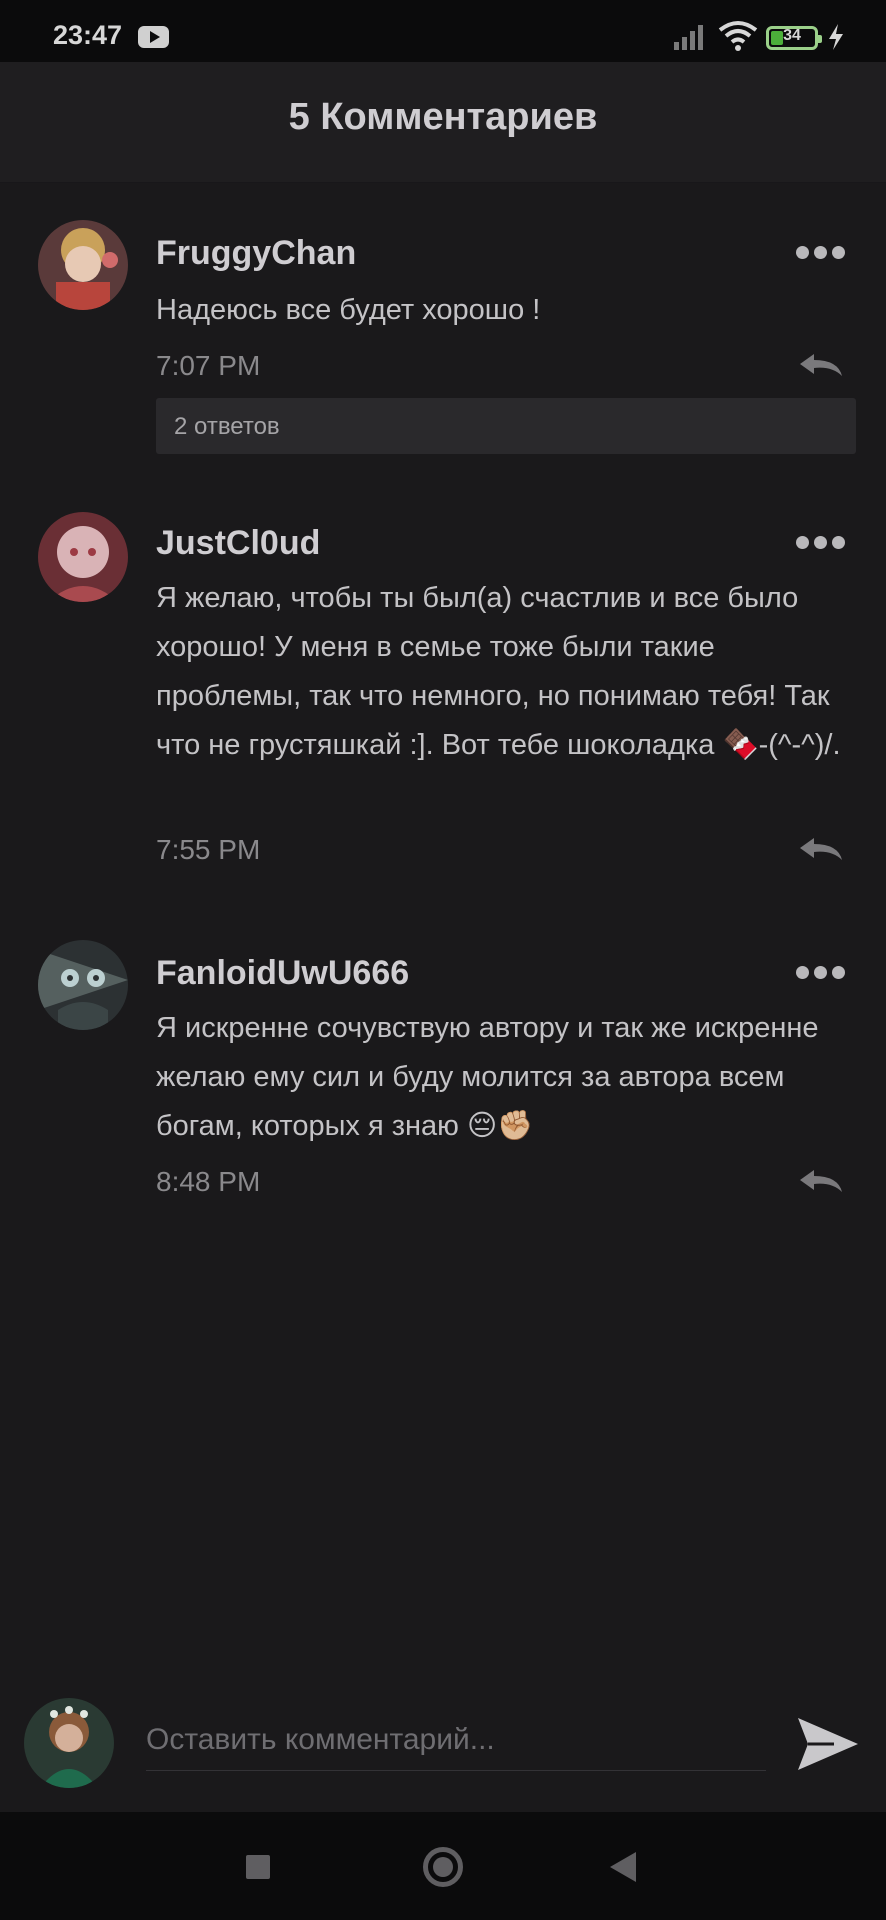 This screenshot has width=886, height=1920. Describe the element at coordinates (256, 253) in the screenshot. I see `comment-username: FruggyChan` at that location.